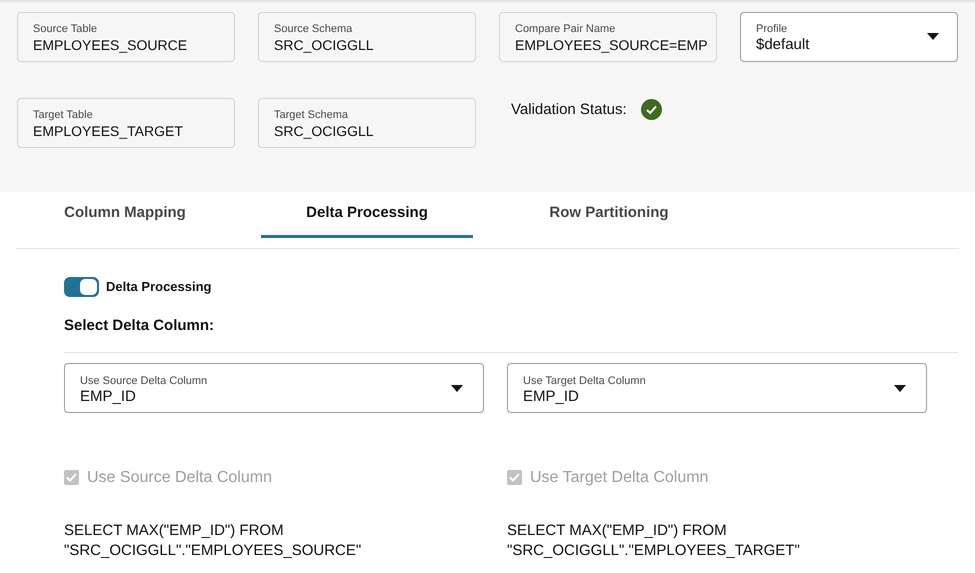 This screenshot has width=975, height=573. What do you see at coordinates (783, 45) in the screenshot?
I see `field-value: $default` at bounding box center [783, 45].